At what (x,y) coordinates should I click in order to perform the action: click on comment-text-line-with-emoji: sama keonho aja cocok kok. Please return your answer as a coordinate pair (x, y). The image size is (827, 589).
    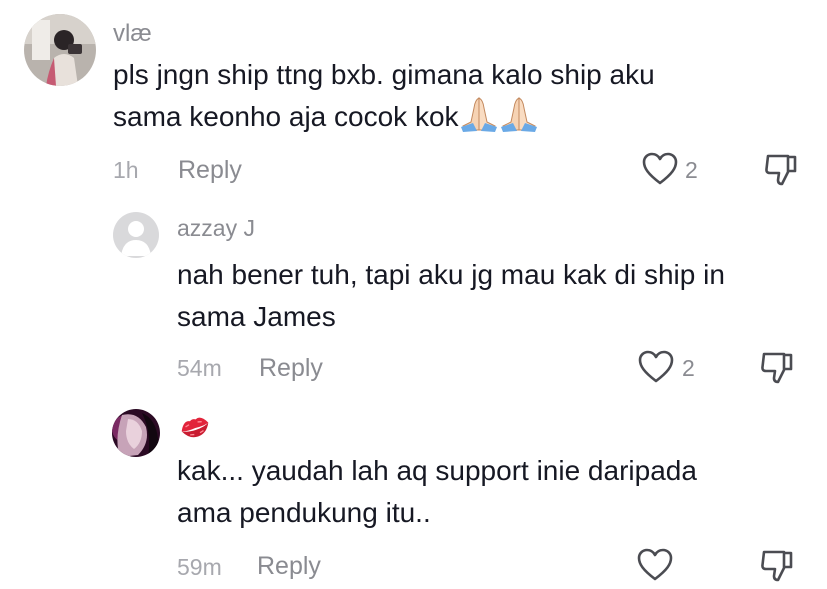
    Looking at the image, I should click on (384, 120).